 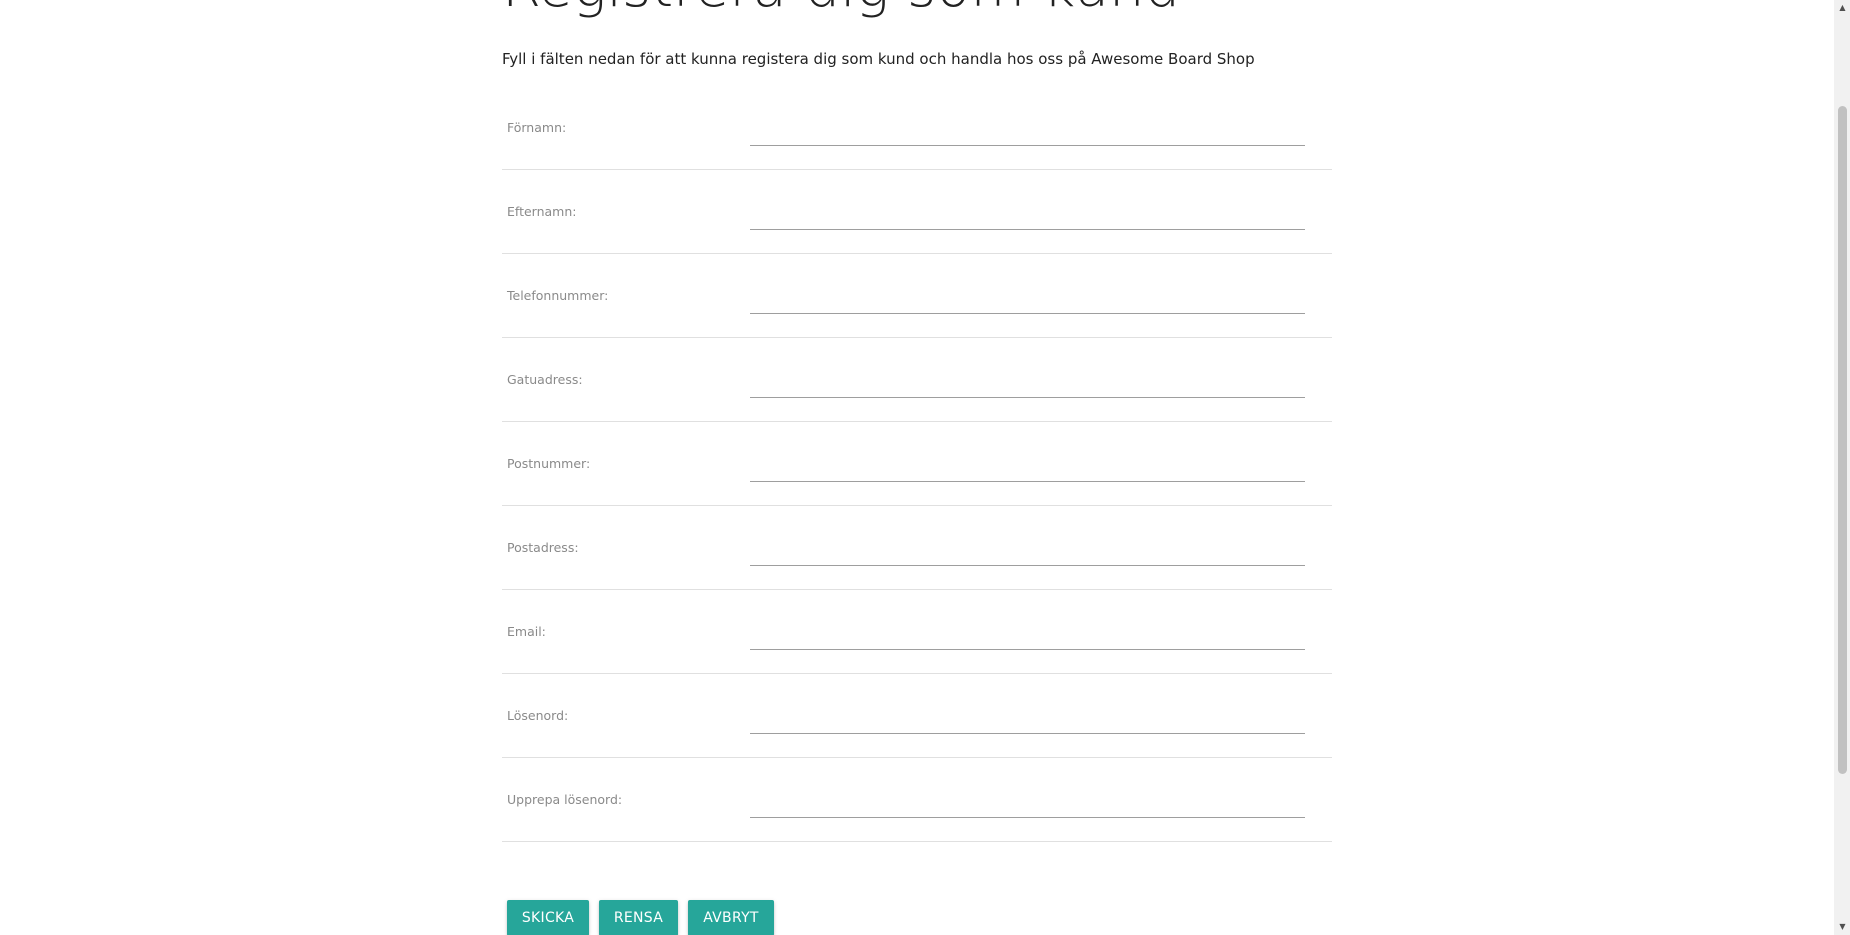 I want to click on form-row-repeat-password: Upprepa lösenord:, so click(x=917, y=800).